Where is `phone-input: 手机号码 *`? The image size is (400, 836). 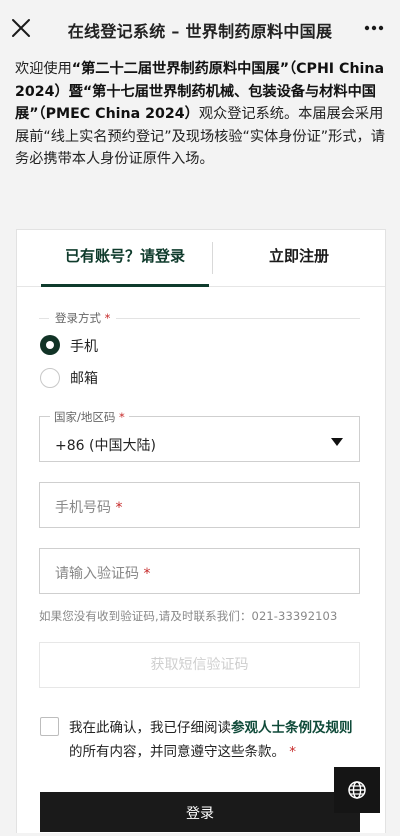 phone-input: 手机号码 * is located at coordinates (199, 505).